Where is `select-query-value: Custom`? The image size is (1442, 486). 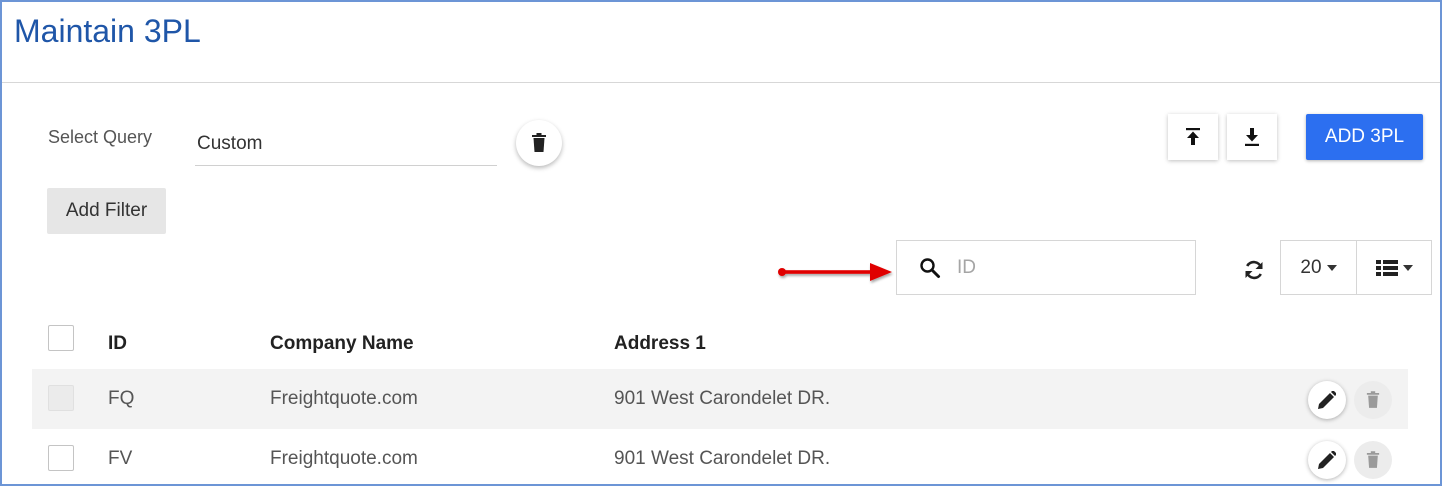
select-query-value: Custom is located at coordinates (230, 143).